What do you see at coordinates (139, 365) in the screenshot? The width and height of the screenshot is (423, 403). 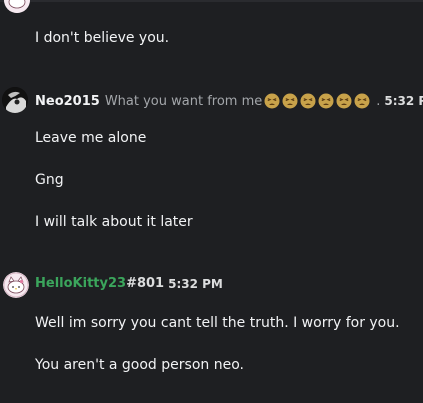 I see `message-text: You aren't a good person neo.` at bounding box center [139, 365].